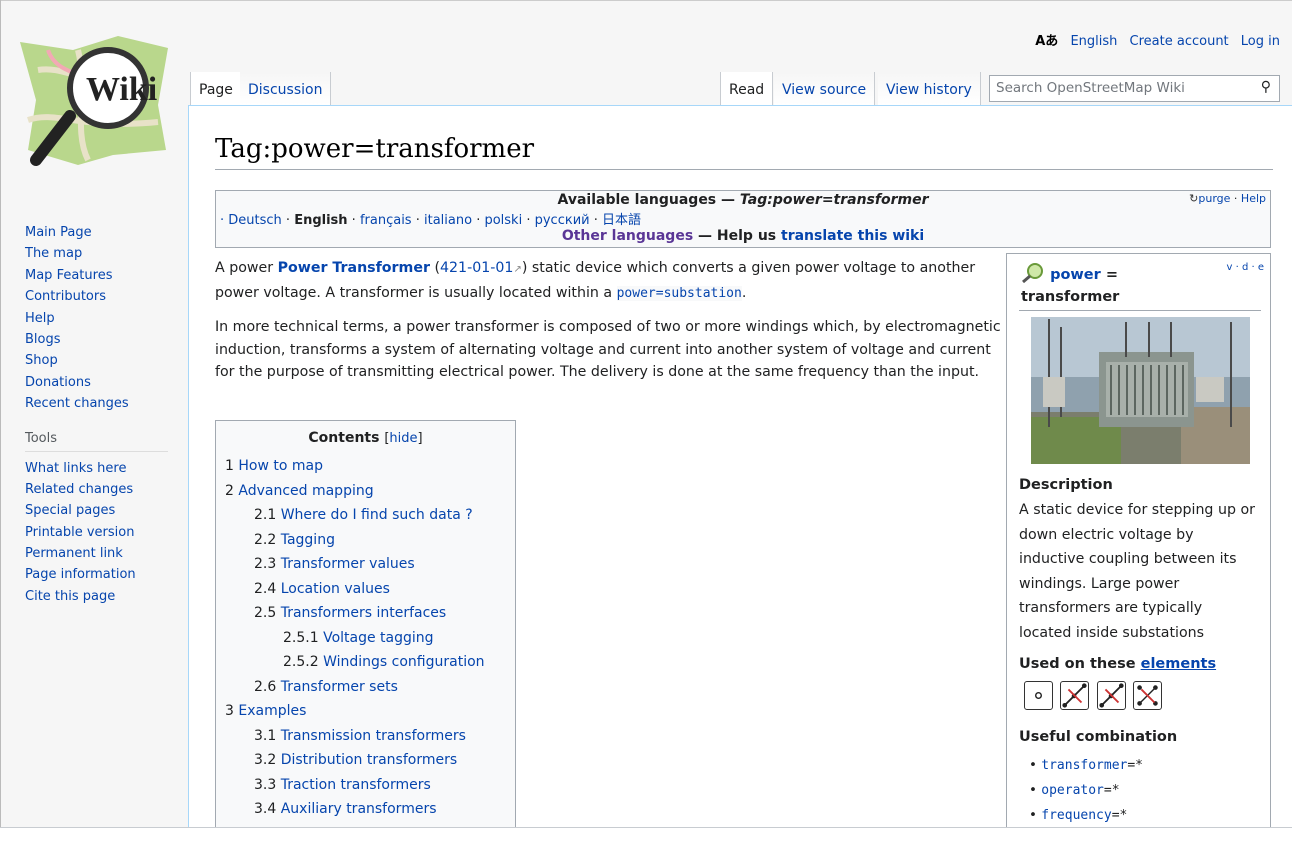 This screenshot has width=1292, height=842. What do you see at coordinates (93, 105) in the screenshot?
I see `wiki-logo: Wiki` at bounding box center [93, 105].